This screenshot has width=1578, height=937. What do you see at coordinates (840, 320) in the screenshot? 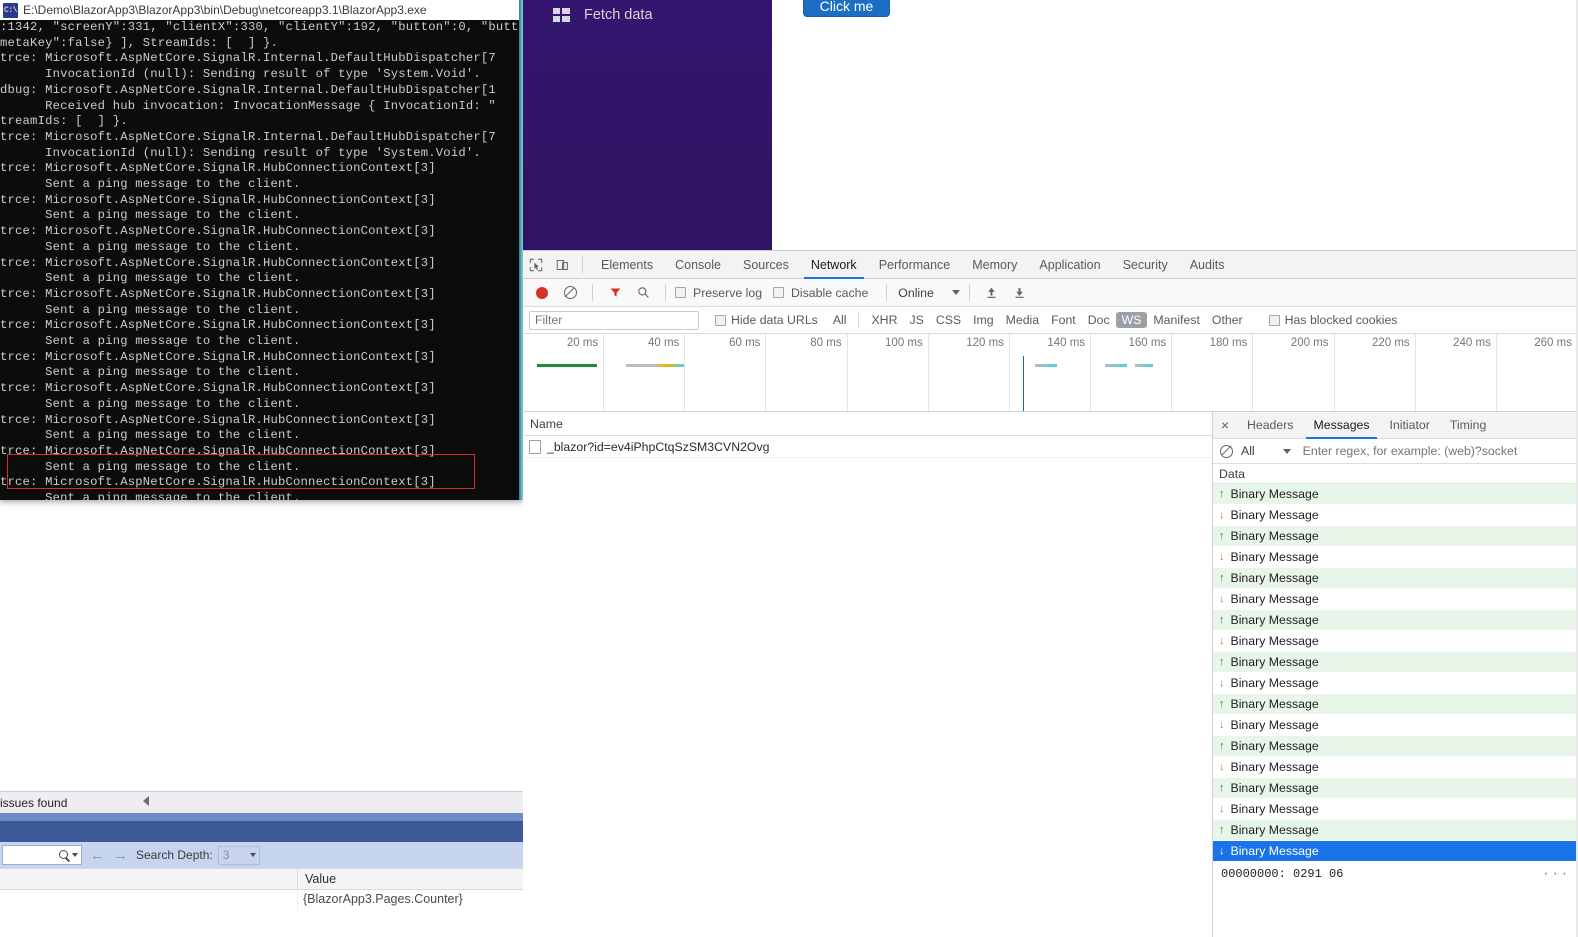
I see `filter-chip-all: All` at bounding box center [840, 320].